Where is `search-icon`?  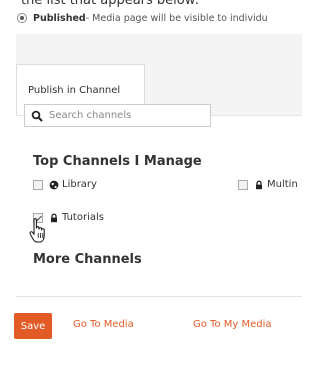
search-icon is located at coordinates (37, 116).